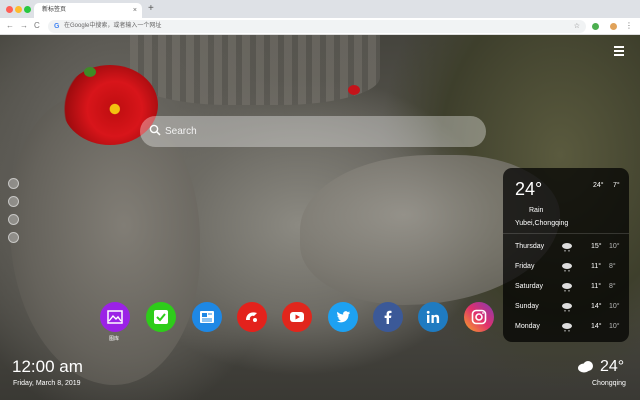  I want to click on current-temp: 24°, so click(612, 367).